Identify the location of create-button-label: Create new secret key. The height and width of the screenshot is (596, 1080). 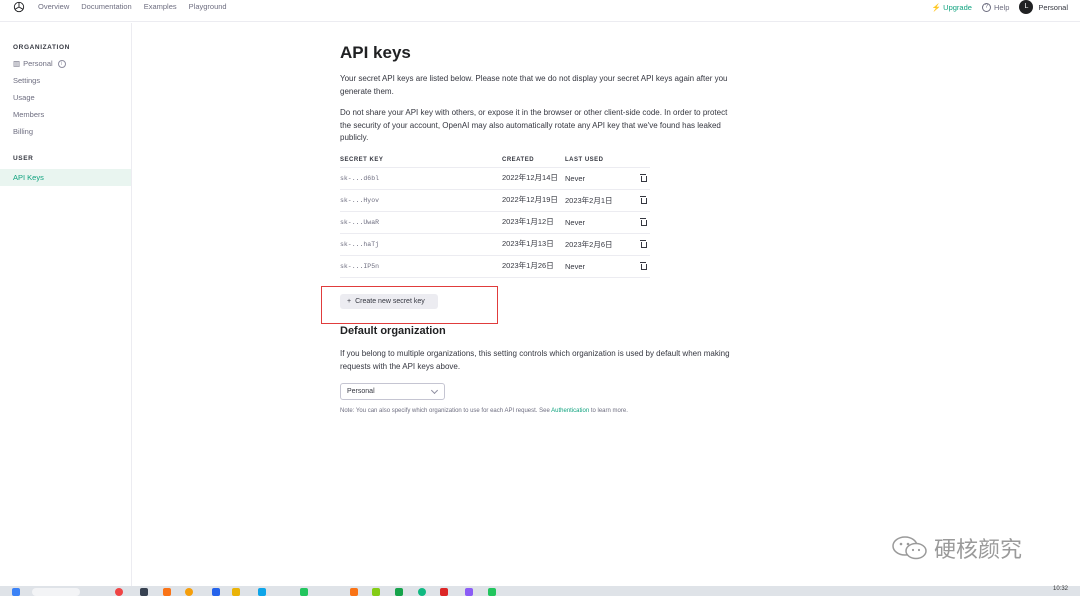
(390, 301).